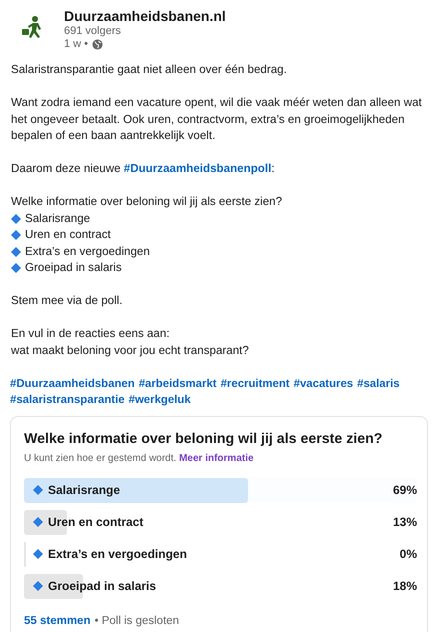 This screenshot has width=438, height=632. What do you see at coordinates (324, 384) in the screenshot?
I see `hashtag-link: #vacatures` at bounding box center [324, 384].